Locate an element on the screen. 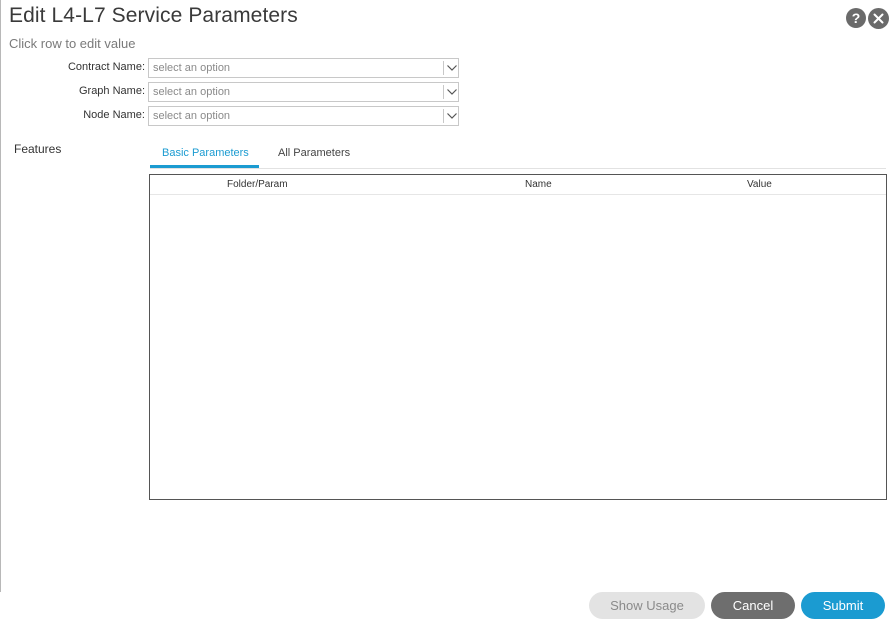  node-name-label: Node Name: is located at coordinates (114, 115).